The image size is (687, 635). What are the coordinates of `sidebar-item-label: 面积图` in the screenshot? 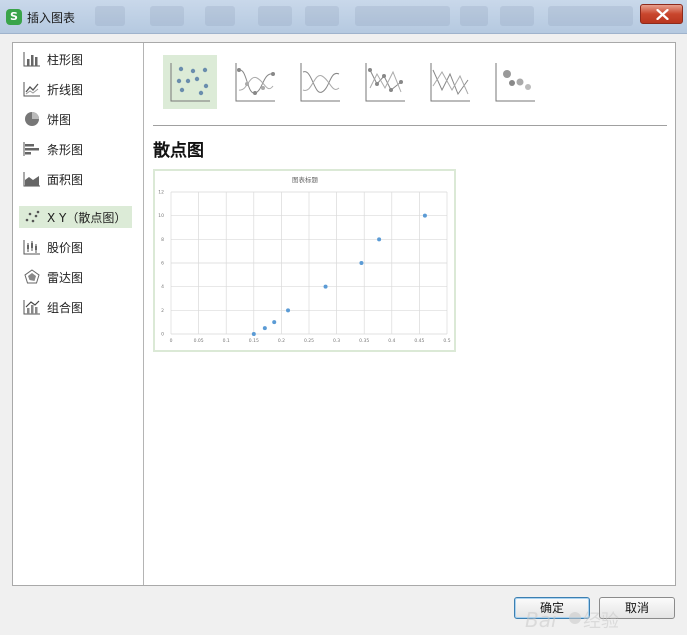 It's located at (65, 179).